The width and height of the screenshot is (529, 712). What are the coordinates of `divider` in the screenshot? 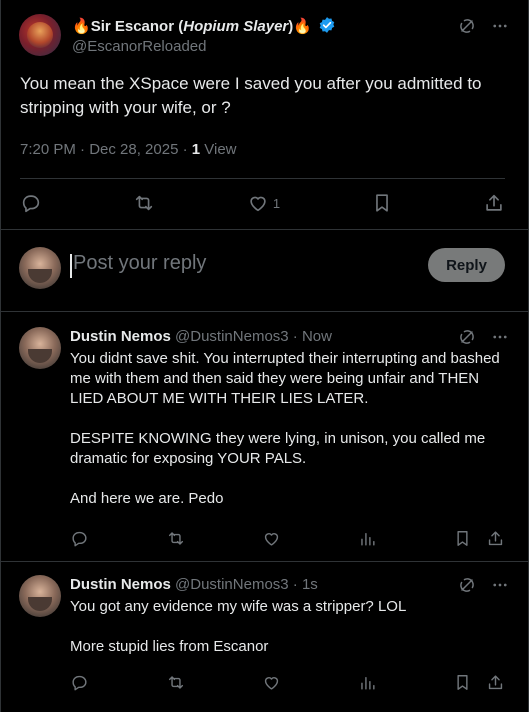 It's located at (262, 178).